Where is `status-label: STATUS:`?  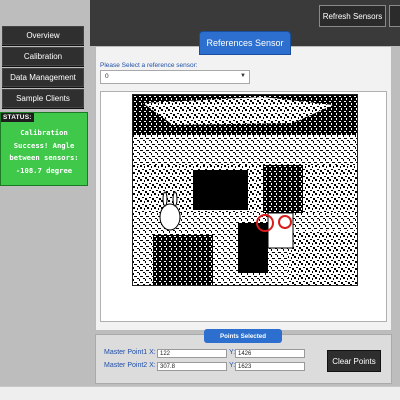 status-label: STATUS: is located at coordinates (17, 117).